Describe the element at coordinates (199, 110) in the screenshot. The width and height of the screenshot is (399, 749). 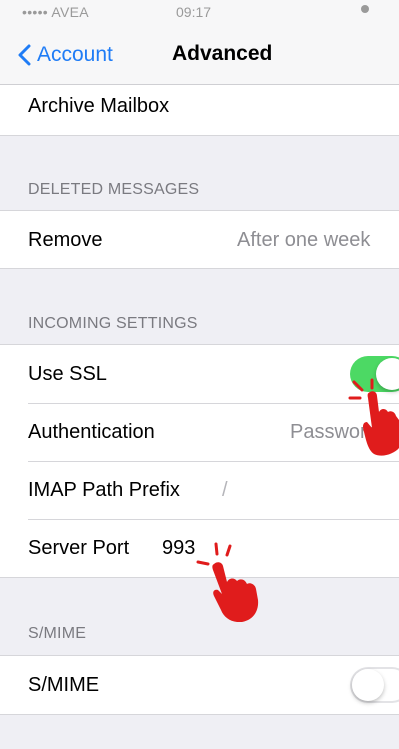
I see `archive-mailbox-row: Archive Mailbox` at that location.